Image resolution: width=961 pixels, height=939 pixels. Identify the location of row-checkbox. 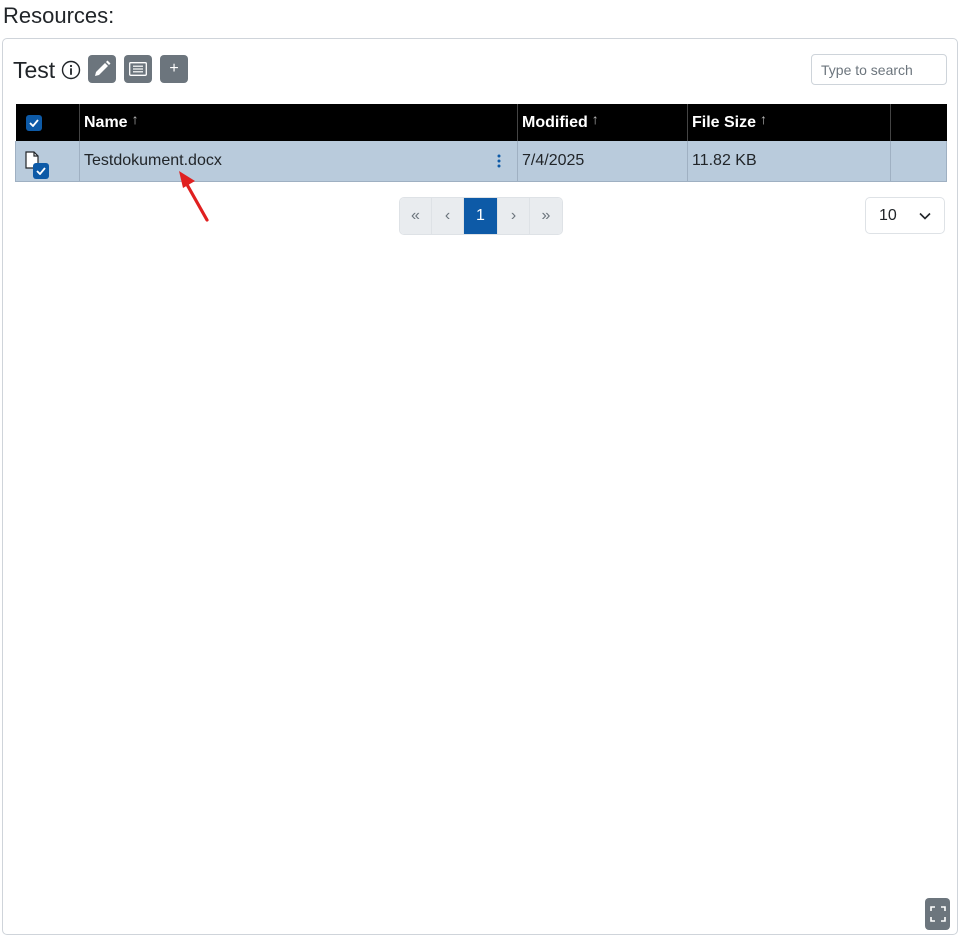
(41, 171).